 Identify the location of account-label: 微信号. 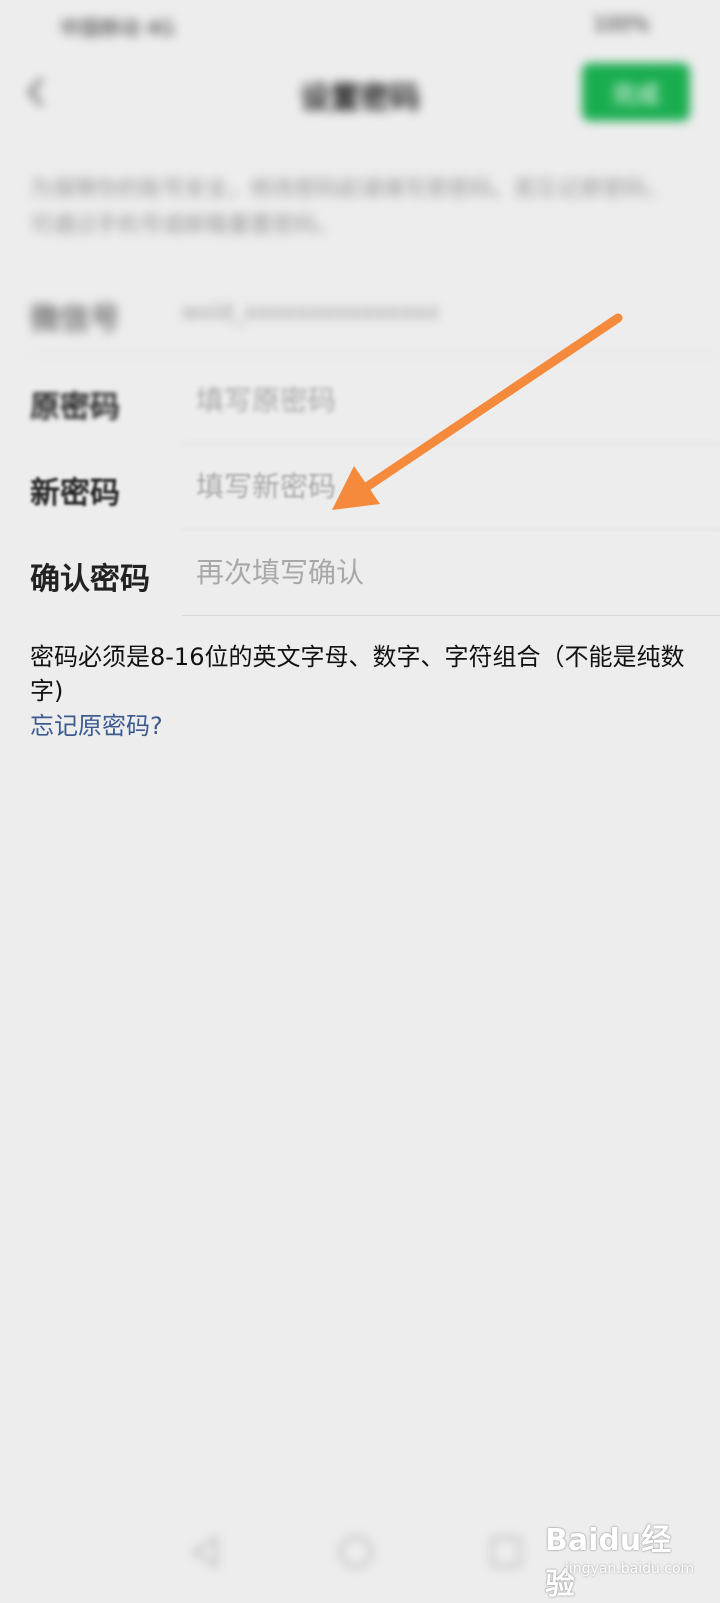
(75, 319).